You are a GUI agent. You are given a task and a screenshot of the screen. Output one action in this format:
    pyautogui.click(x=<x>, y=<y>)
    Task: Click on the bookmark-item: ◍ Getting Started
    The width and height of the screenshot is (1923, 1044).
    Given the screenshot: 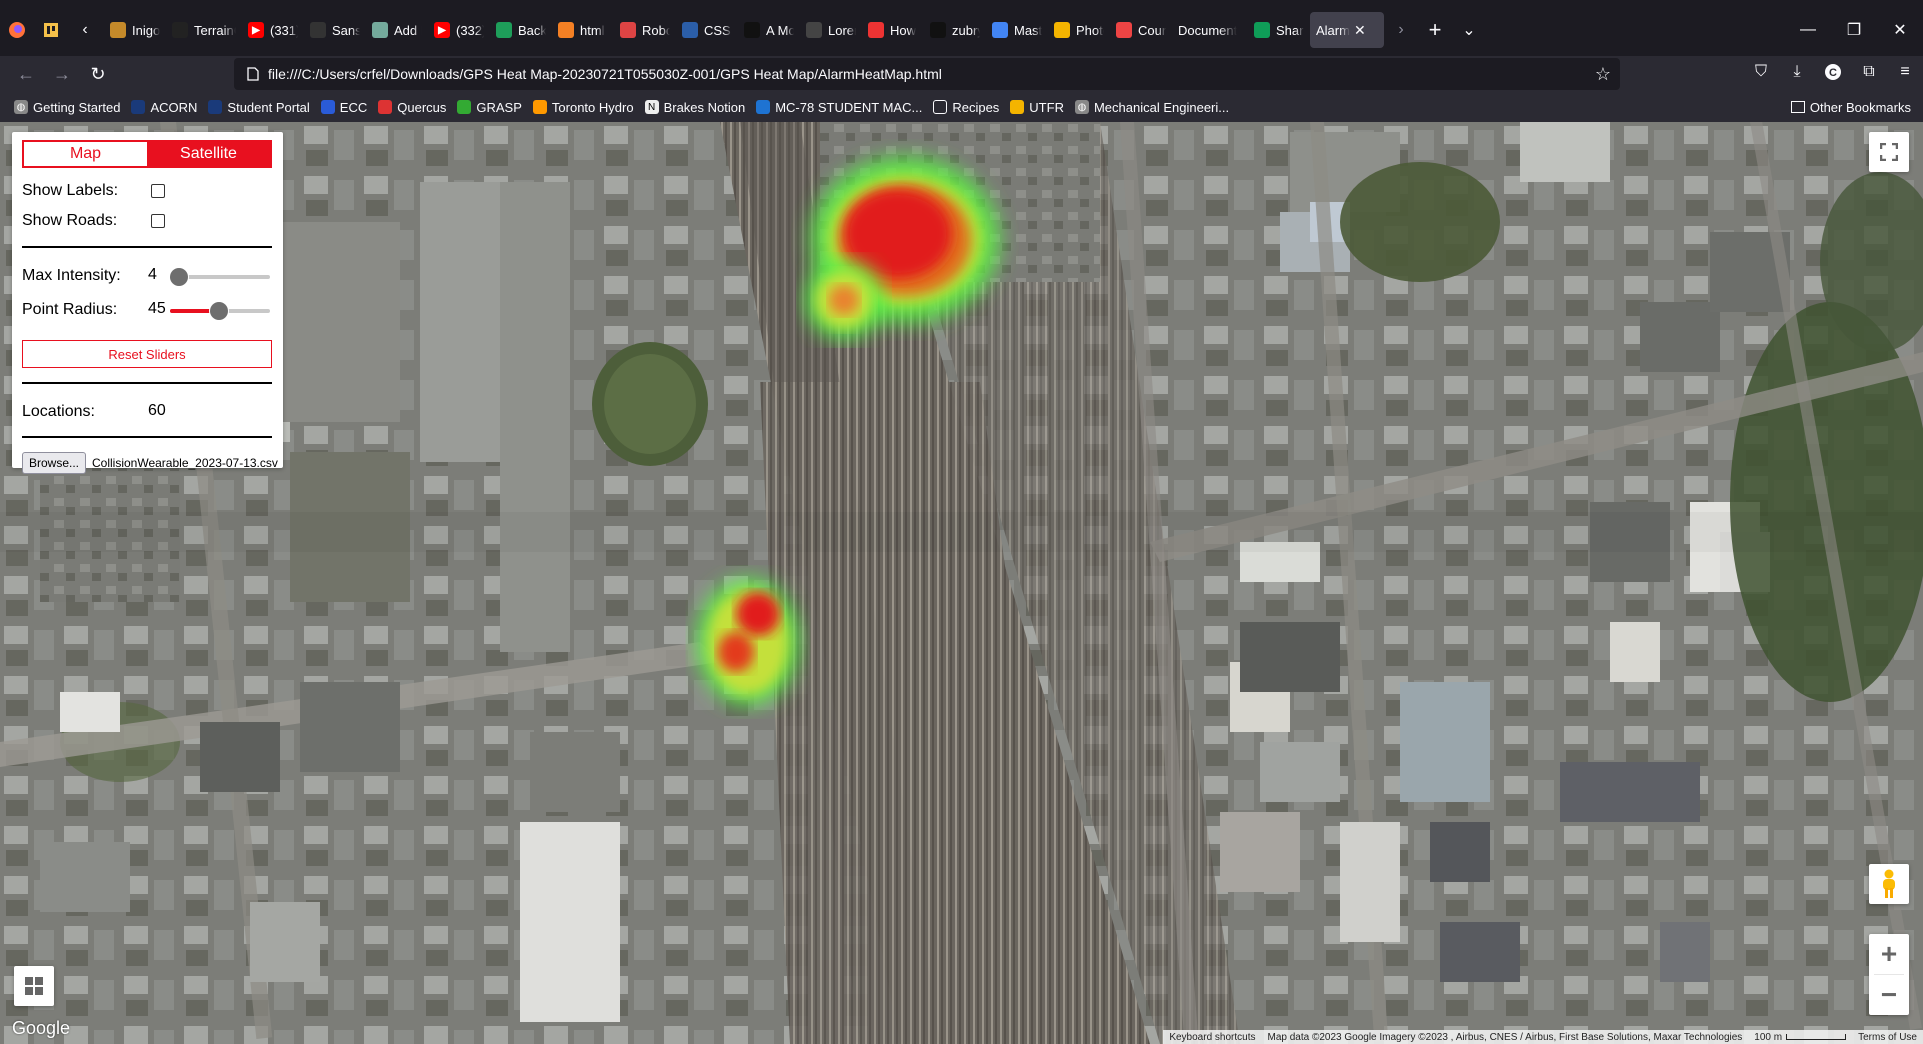 What is the action you would take?
    pyautogui.click(x=67, y=107)
    